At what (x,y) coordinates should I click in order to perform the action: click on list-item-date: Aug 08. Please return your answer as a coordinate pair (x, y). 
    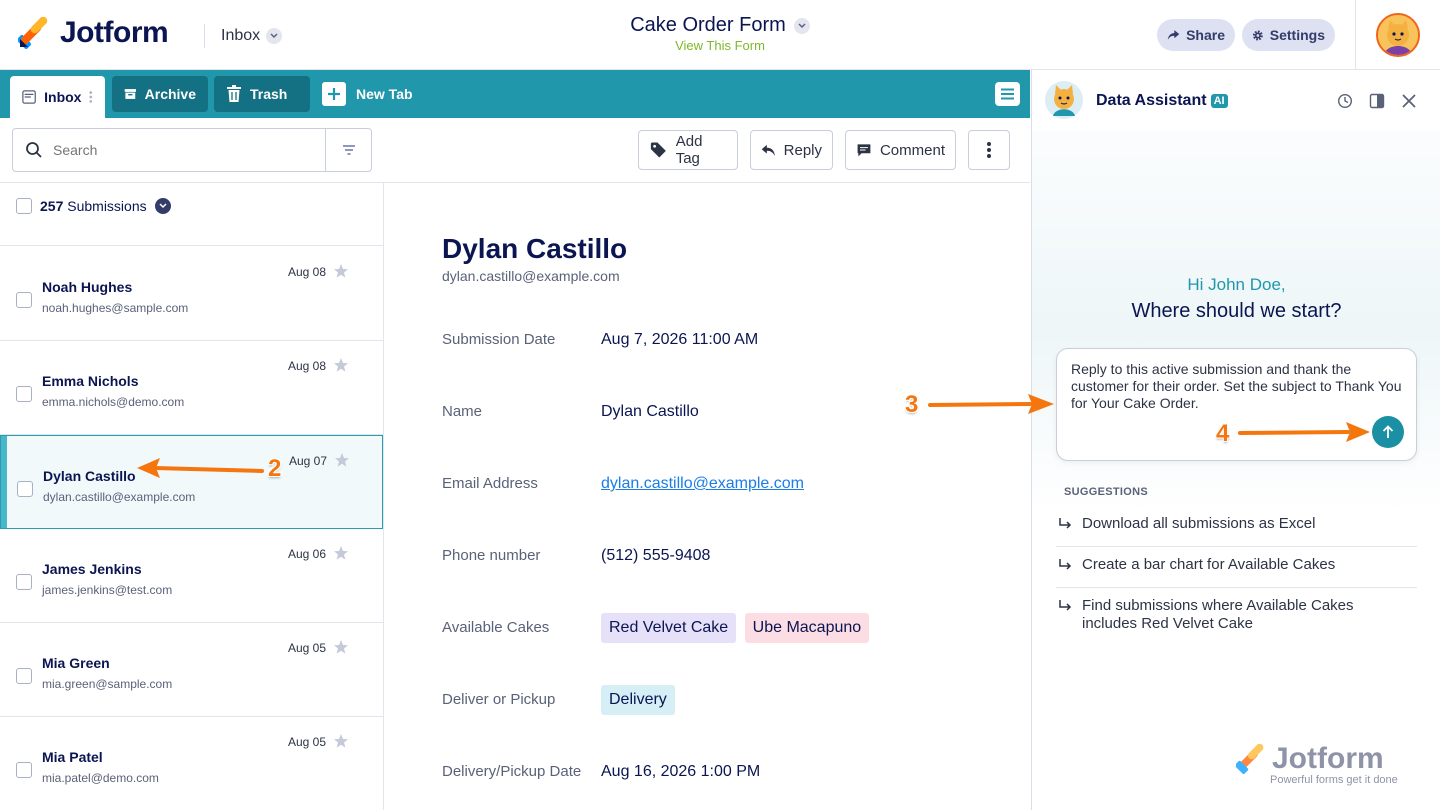
    Looking at the image, I should click on (307, 366).